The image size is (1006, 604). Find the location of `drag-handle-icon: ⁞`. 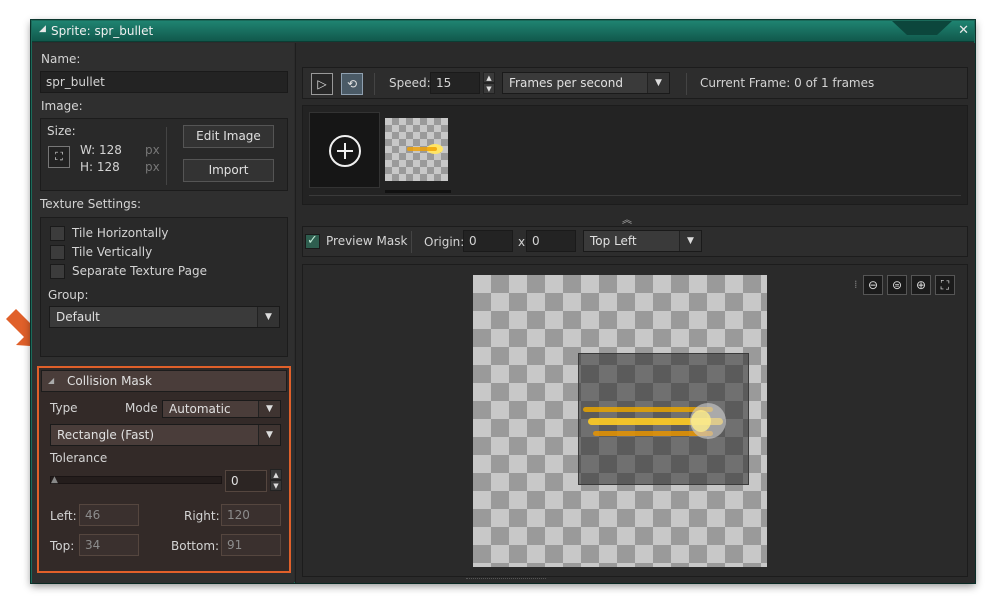

drag-handle-icon: ⁞ is located at coordinates (856, 284).